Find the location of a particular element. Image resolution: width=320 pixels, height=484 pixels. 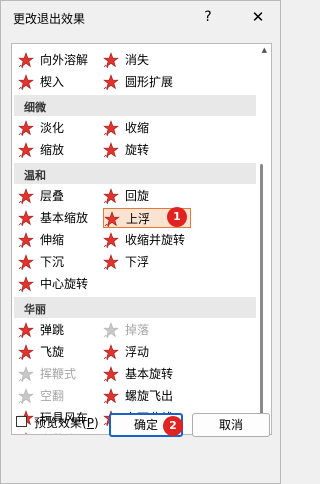

effect-item-label: 淡化 is located at coordinates (52, 128).